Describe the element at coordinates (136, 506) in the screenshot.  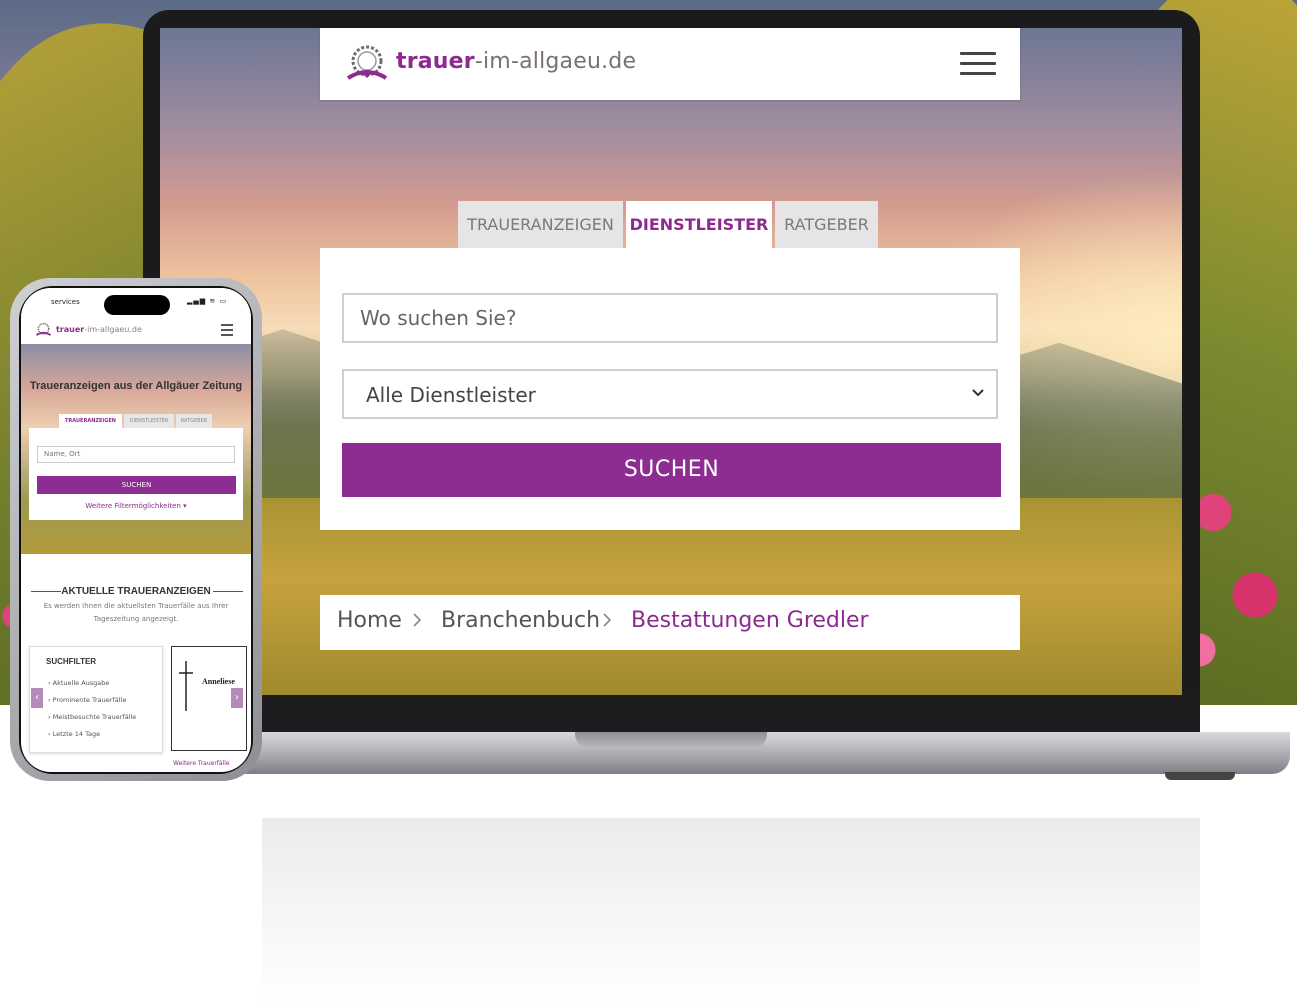
I see `phone-more-filters-link: Weitere Filtermöglichkeiten ▾` at that location.